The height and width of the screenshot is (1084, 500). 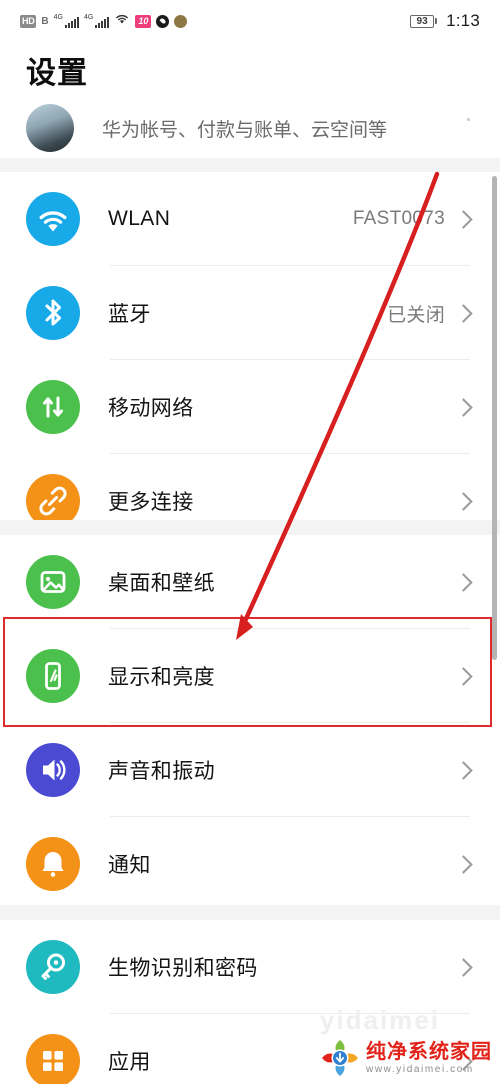 What do you see at coordinates (250, 582) in the screenshot?
I see `settings-row-home-wallpaper: 桌面和壁纸` at bounding box center [250, 582].